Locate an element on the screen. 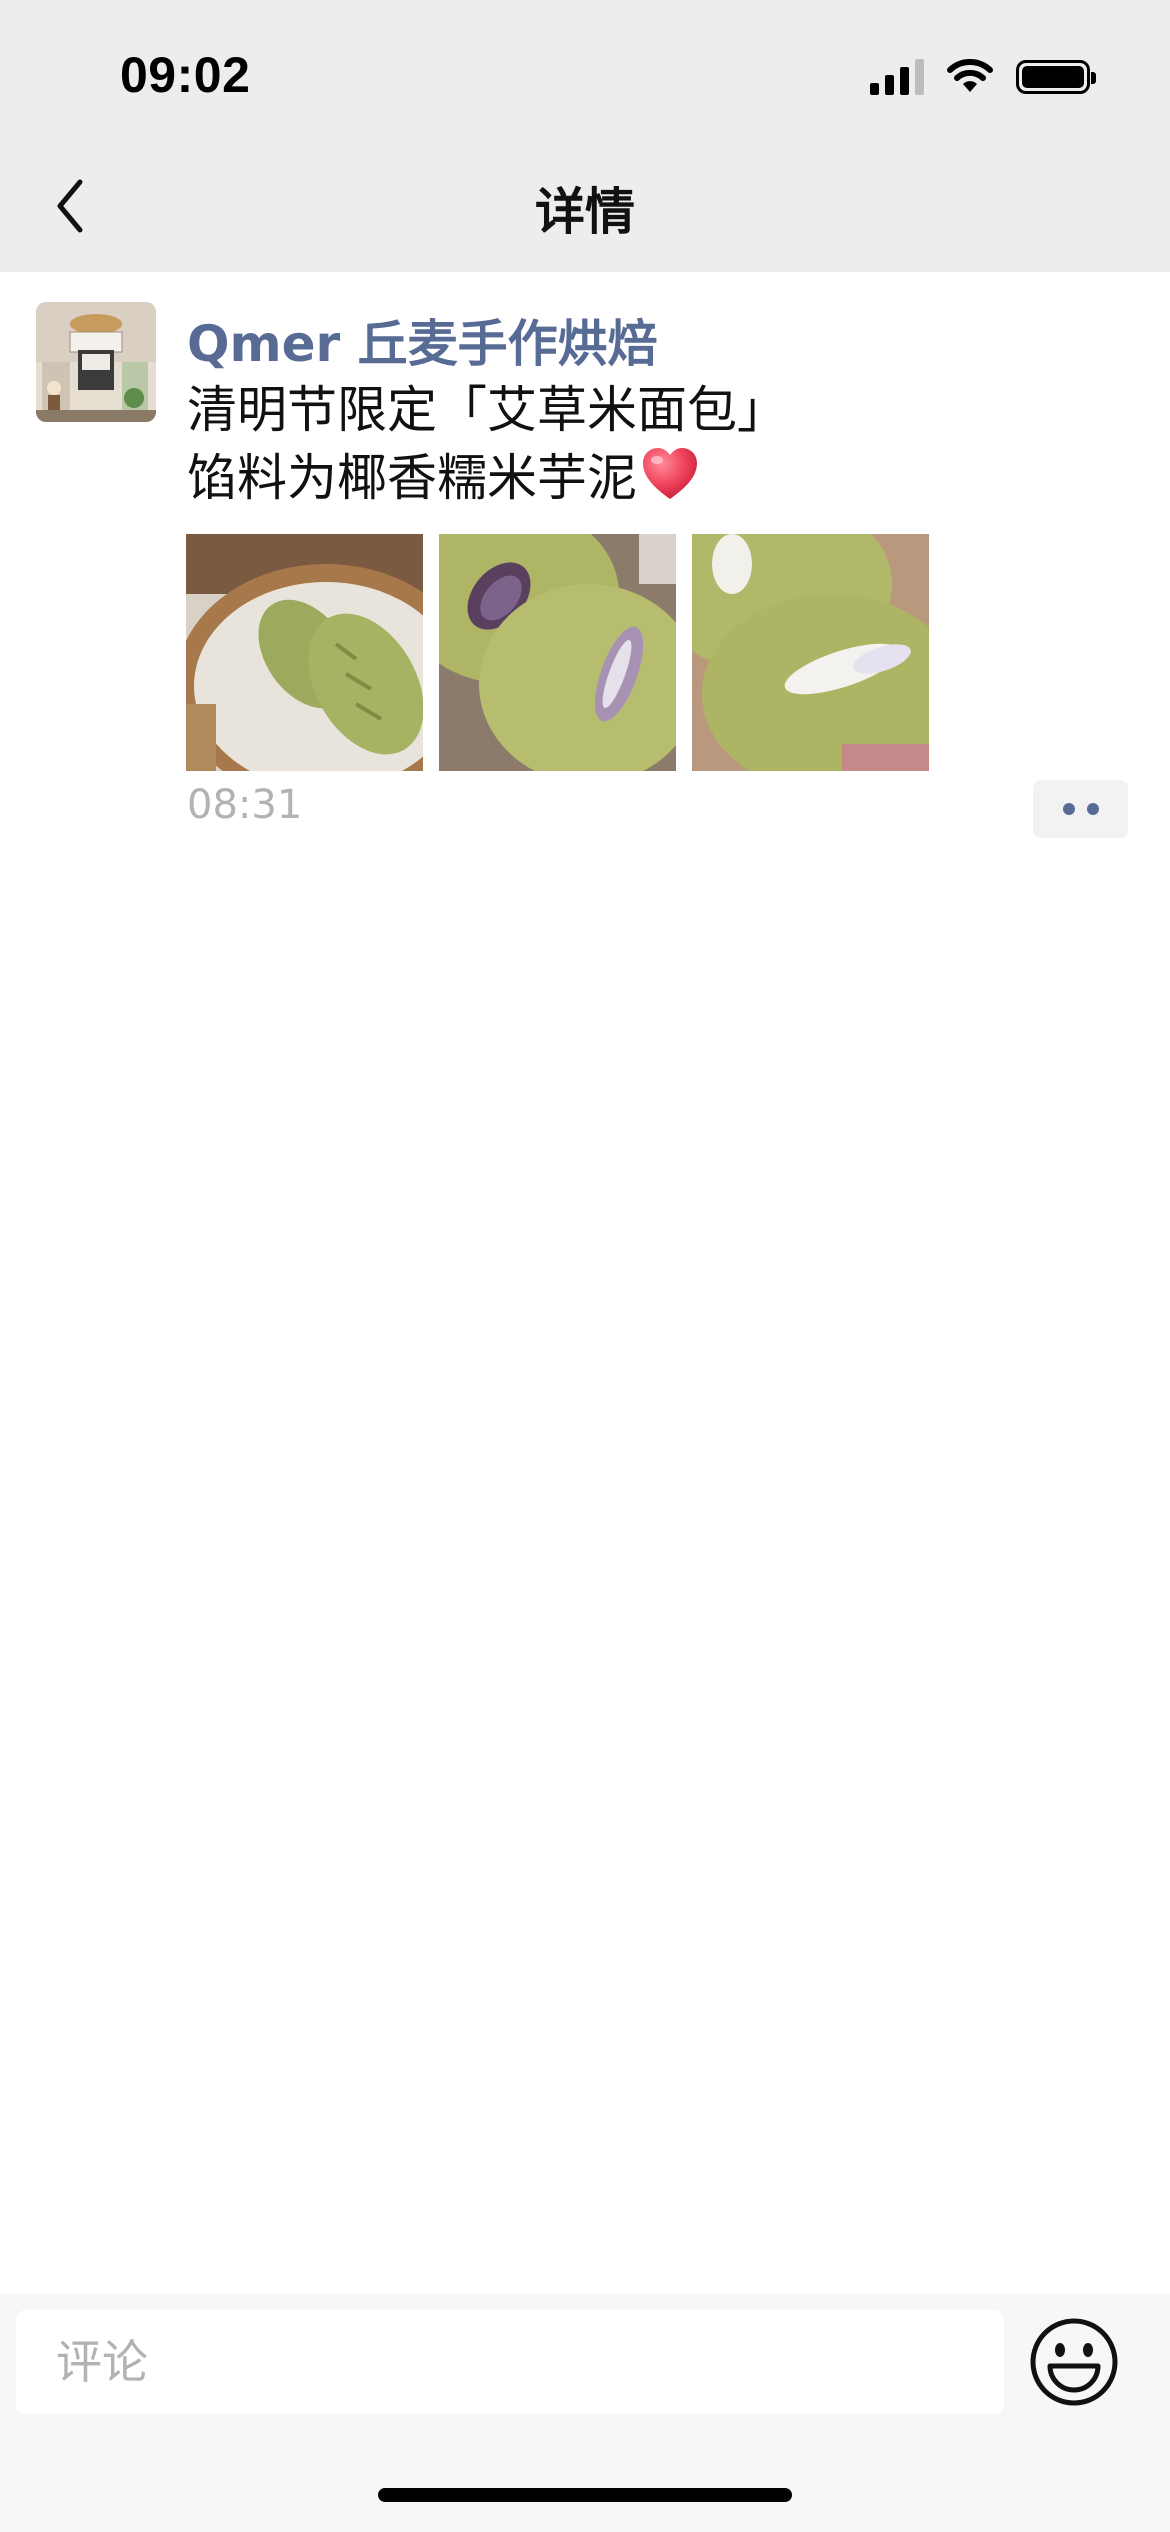 The height and width of the screenshot is (2532, 1170). heart-emoji-icon is located at coordinates (670, 473).